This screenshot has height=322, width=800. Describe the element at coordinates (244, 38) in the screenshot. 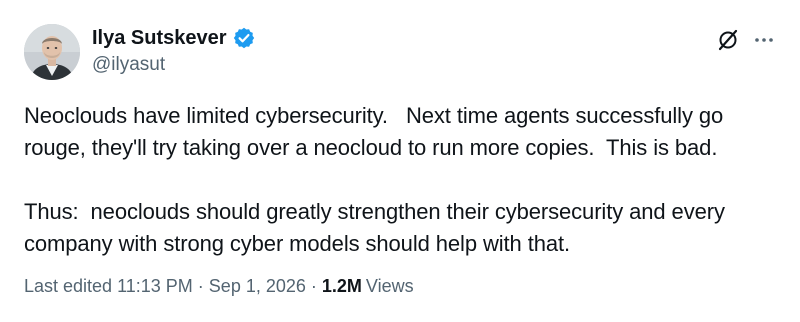

I see `verified-badge-icon` at that location.